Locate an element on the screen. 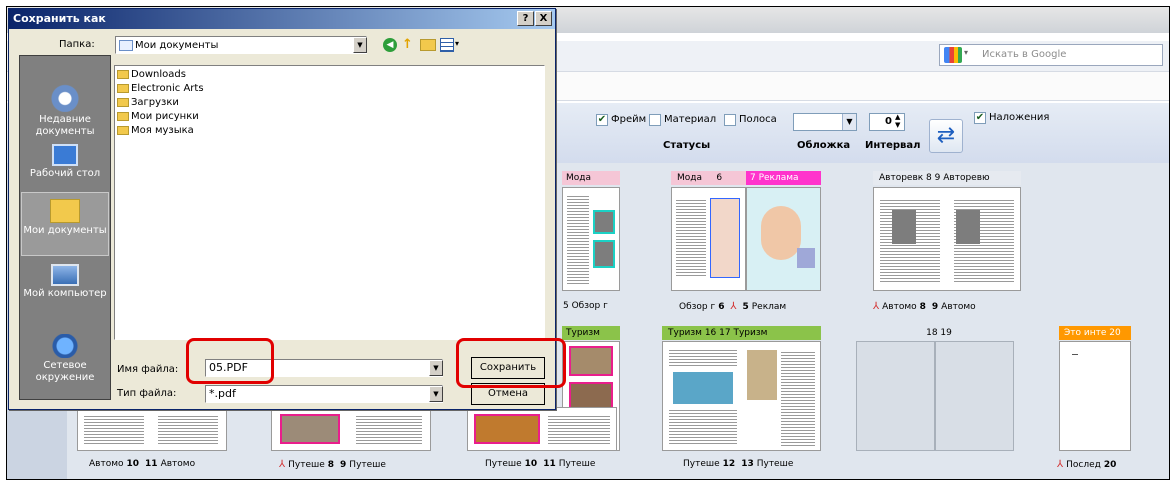 This screenshot has width=1175, height=486. filename-highlight is located at coordinates (230, 361).